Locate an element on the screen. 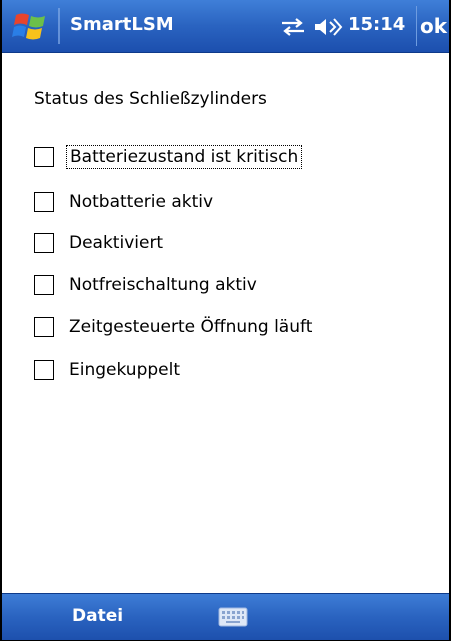 This screenshot has width=451, height=641. option-label: Eingekuppelt is located at coordinates (124, 370).